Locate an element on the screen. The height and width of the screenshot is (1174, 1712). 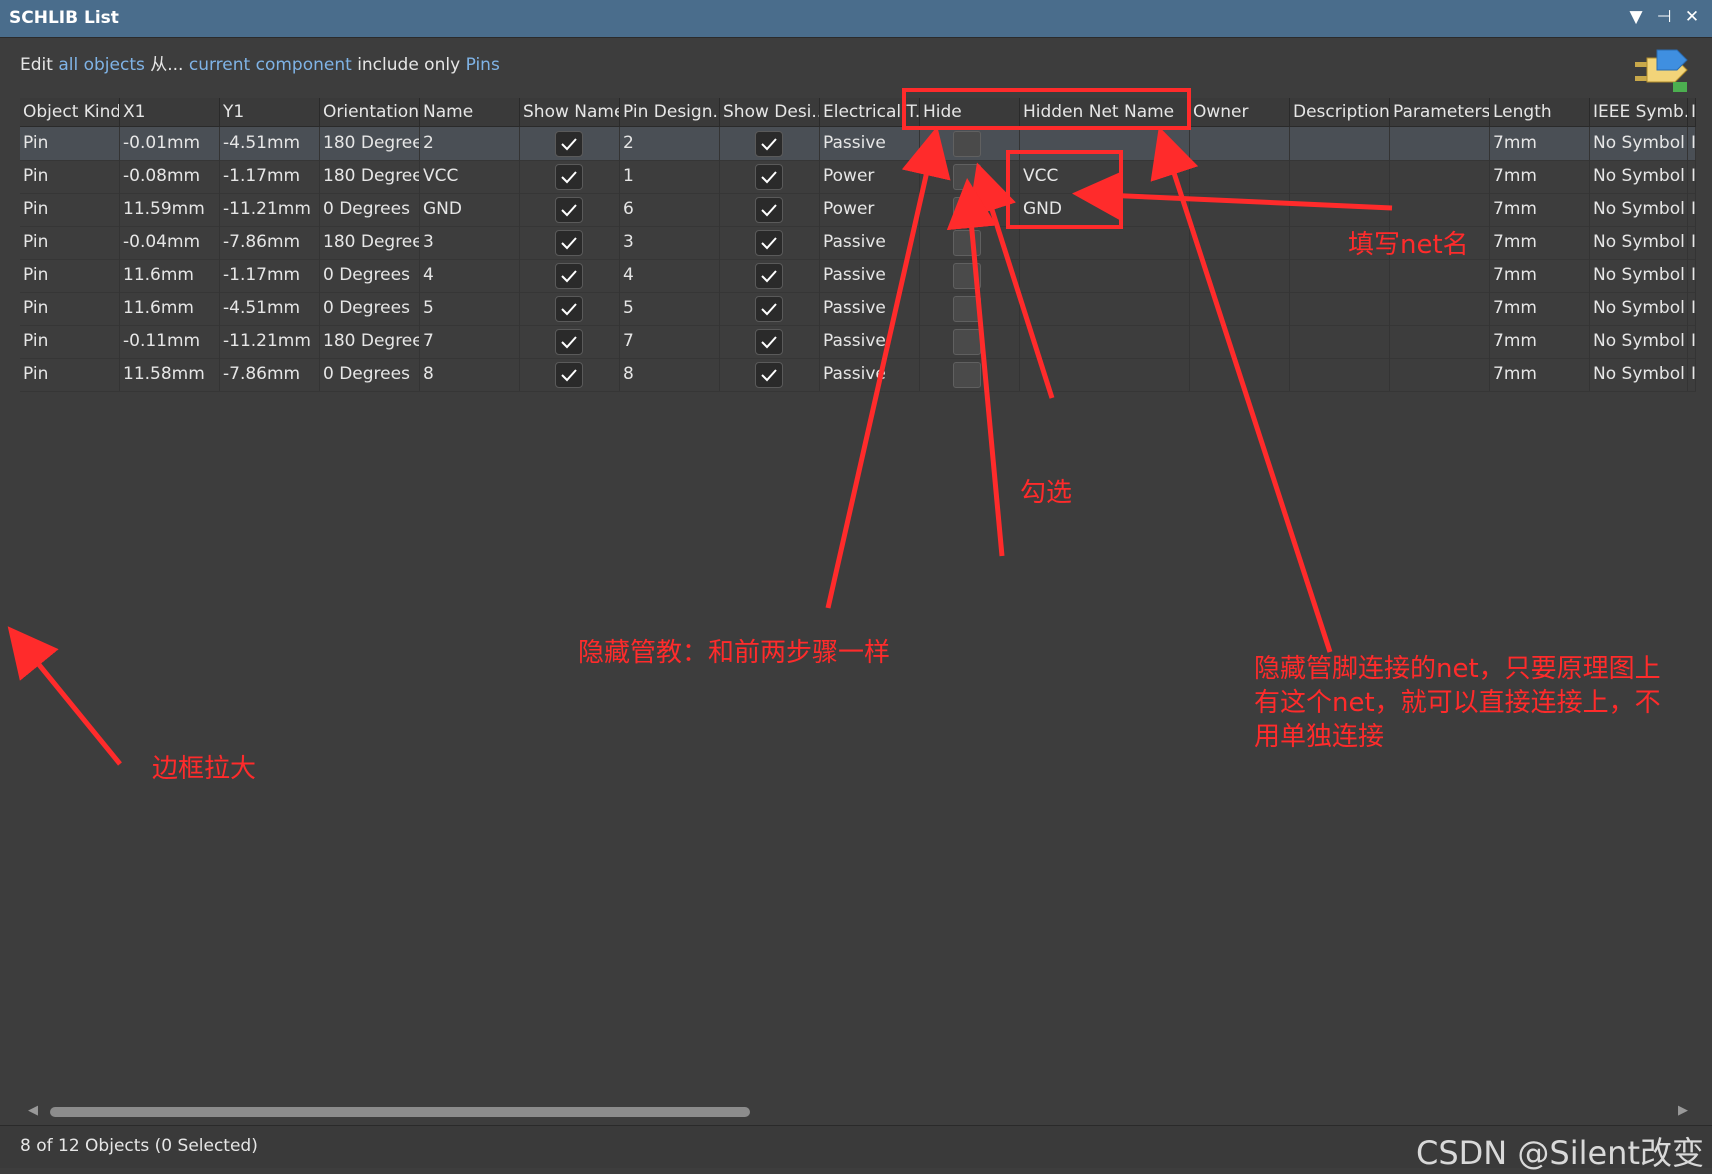
cell-designator: 5 is located at coordinates (670, 308).